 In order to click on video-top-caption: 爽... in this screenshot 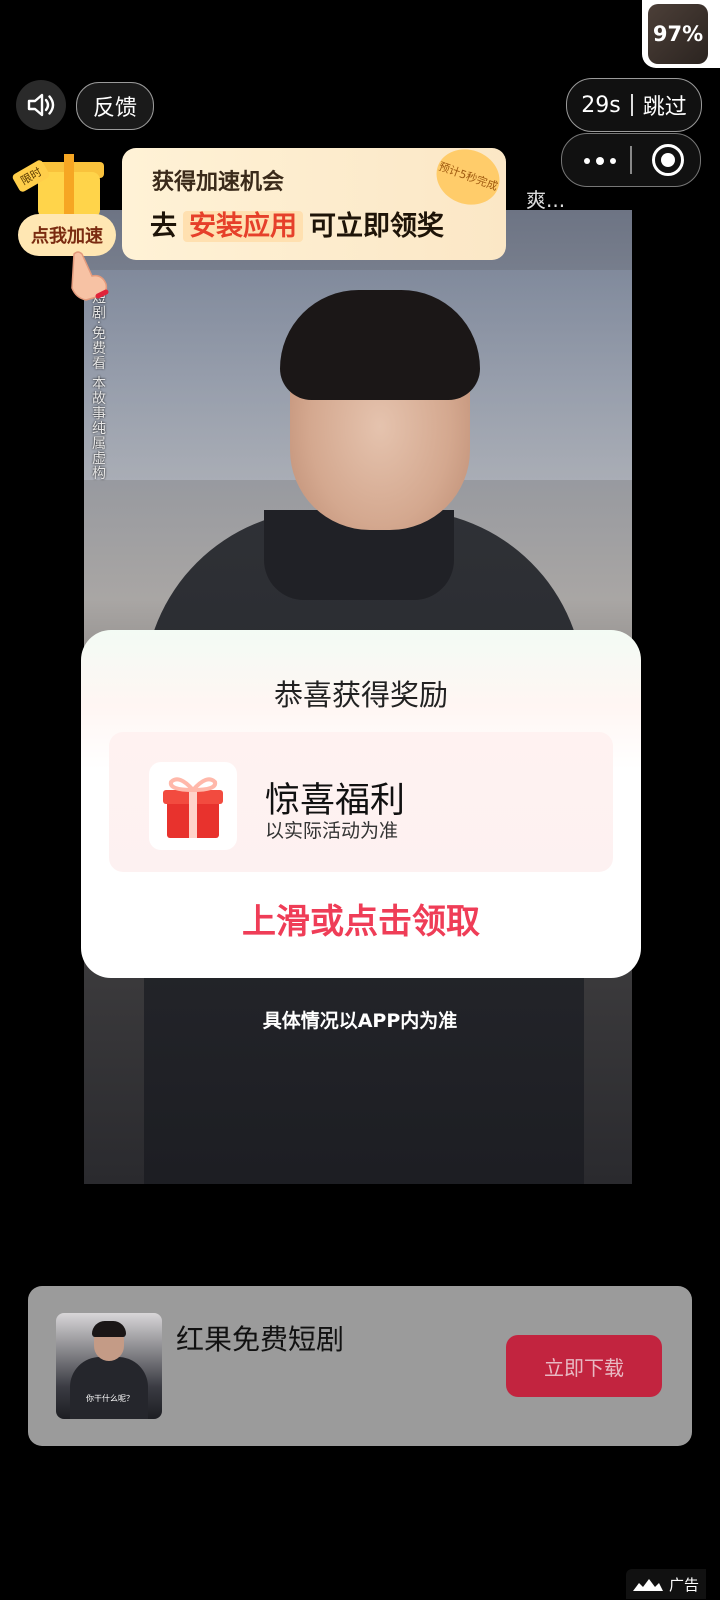, I will do `click(546, 200)`.